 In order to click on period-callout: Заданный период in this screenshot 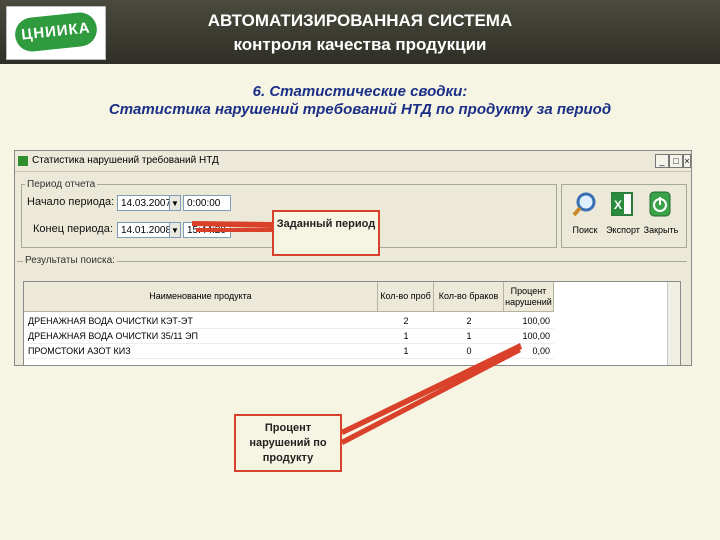, I will do `click(326, 233)`.